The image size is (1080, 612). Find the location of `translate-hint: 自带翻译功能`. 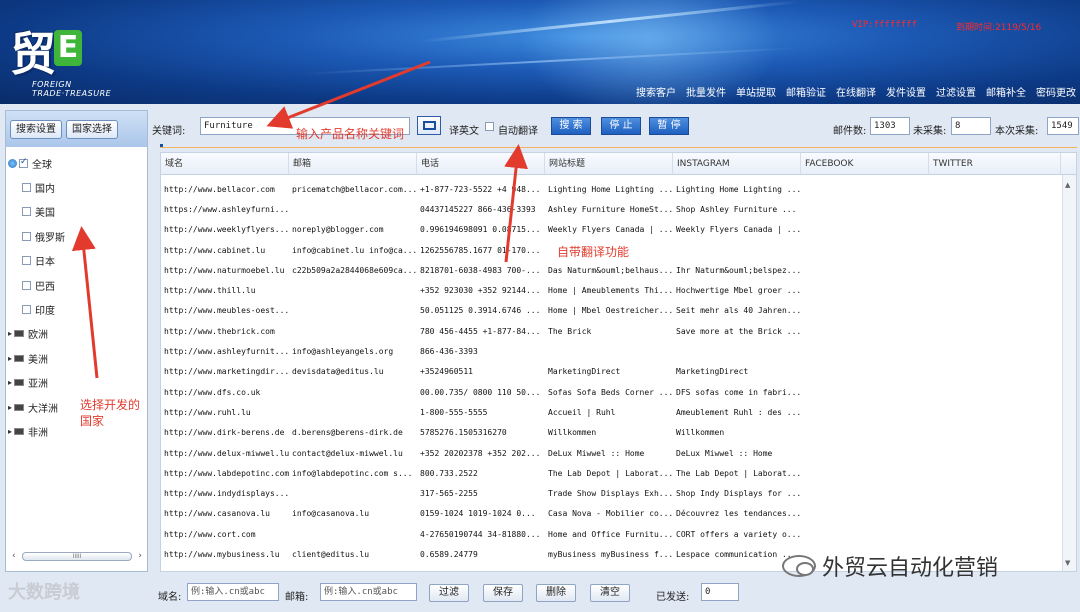

translate-hint: 自带翻译功能 is located at coordinates (593, 252).